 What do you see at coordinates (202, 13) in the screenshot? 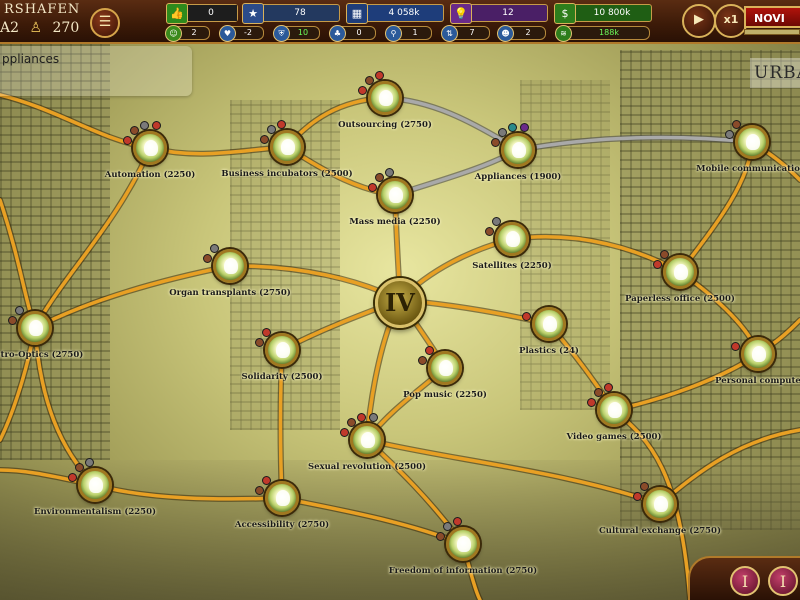
I see `approval-stat: 👍 0` at bounding box center [202, 13].